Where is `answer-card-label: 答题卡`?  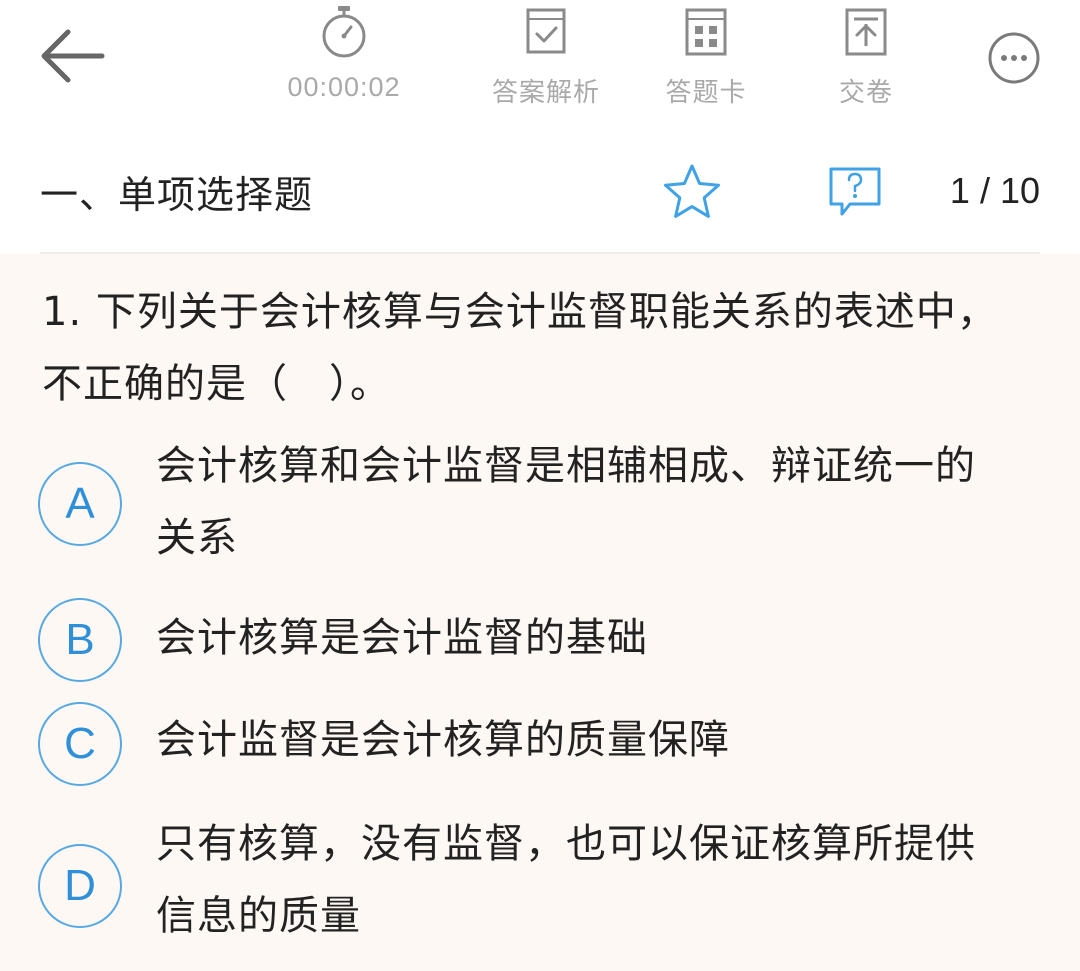 answer-card-label: 答题卡 is located at coordinates (706, 93).